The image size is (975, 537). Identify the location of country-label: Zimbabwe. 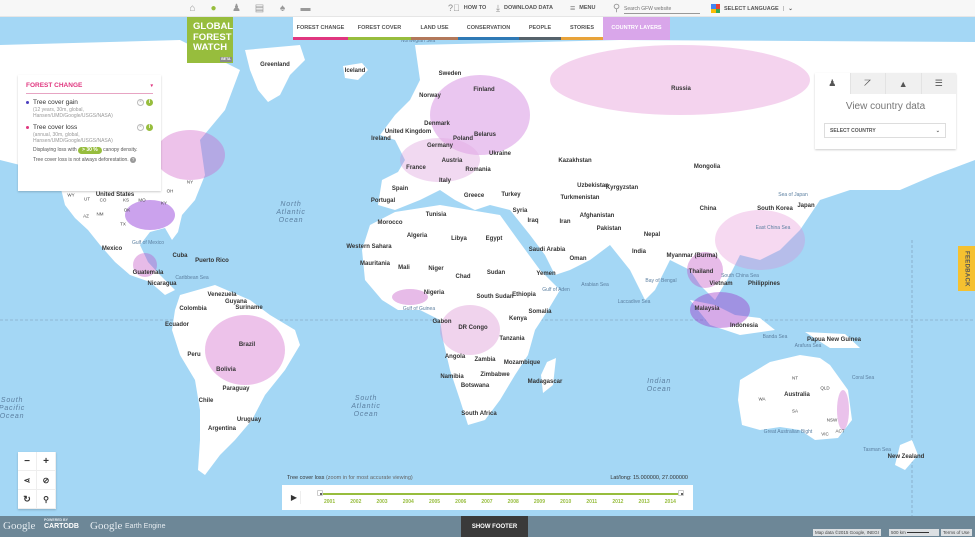
(495, 375).